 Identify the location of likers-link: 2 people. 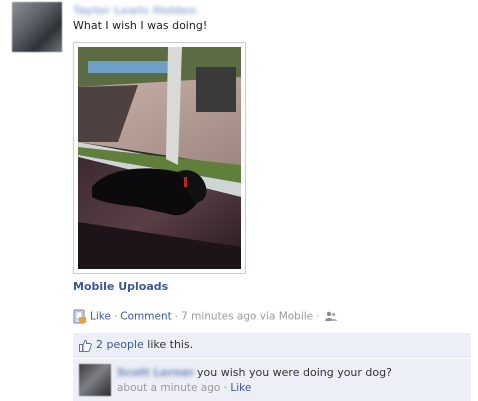
(120, 344).